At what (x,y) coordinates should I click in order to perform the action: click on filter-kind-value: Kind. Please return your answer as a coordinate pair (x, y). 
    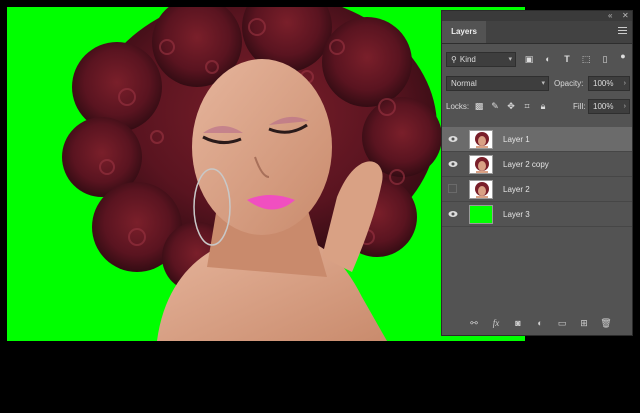
    Looking at the image, I should click on (467, 59).